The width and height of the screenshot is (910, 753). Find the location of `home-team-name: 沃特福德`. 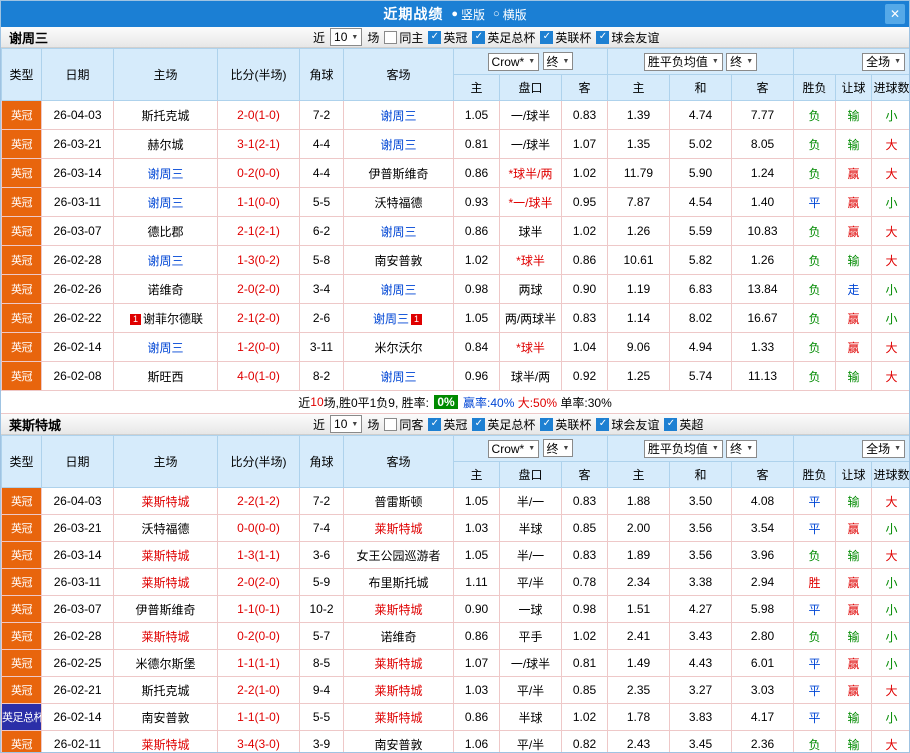

home-team-name: 沃特福德 is located at coordinates (165, 529).